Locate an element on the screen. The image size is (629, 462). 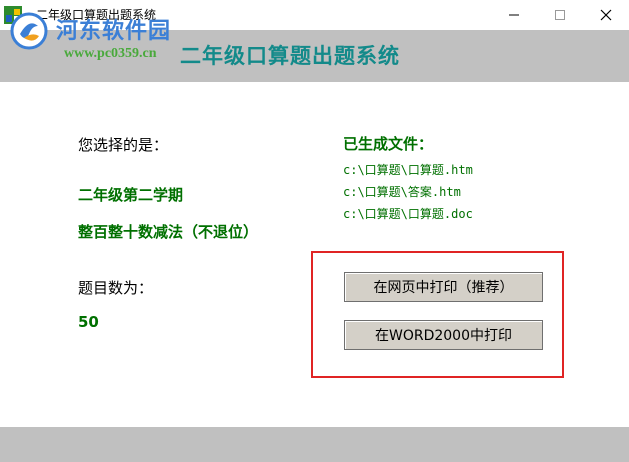
close-button is located at coordinates (606, 15).